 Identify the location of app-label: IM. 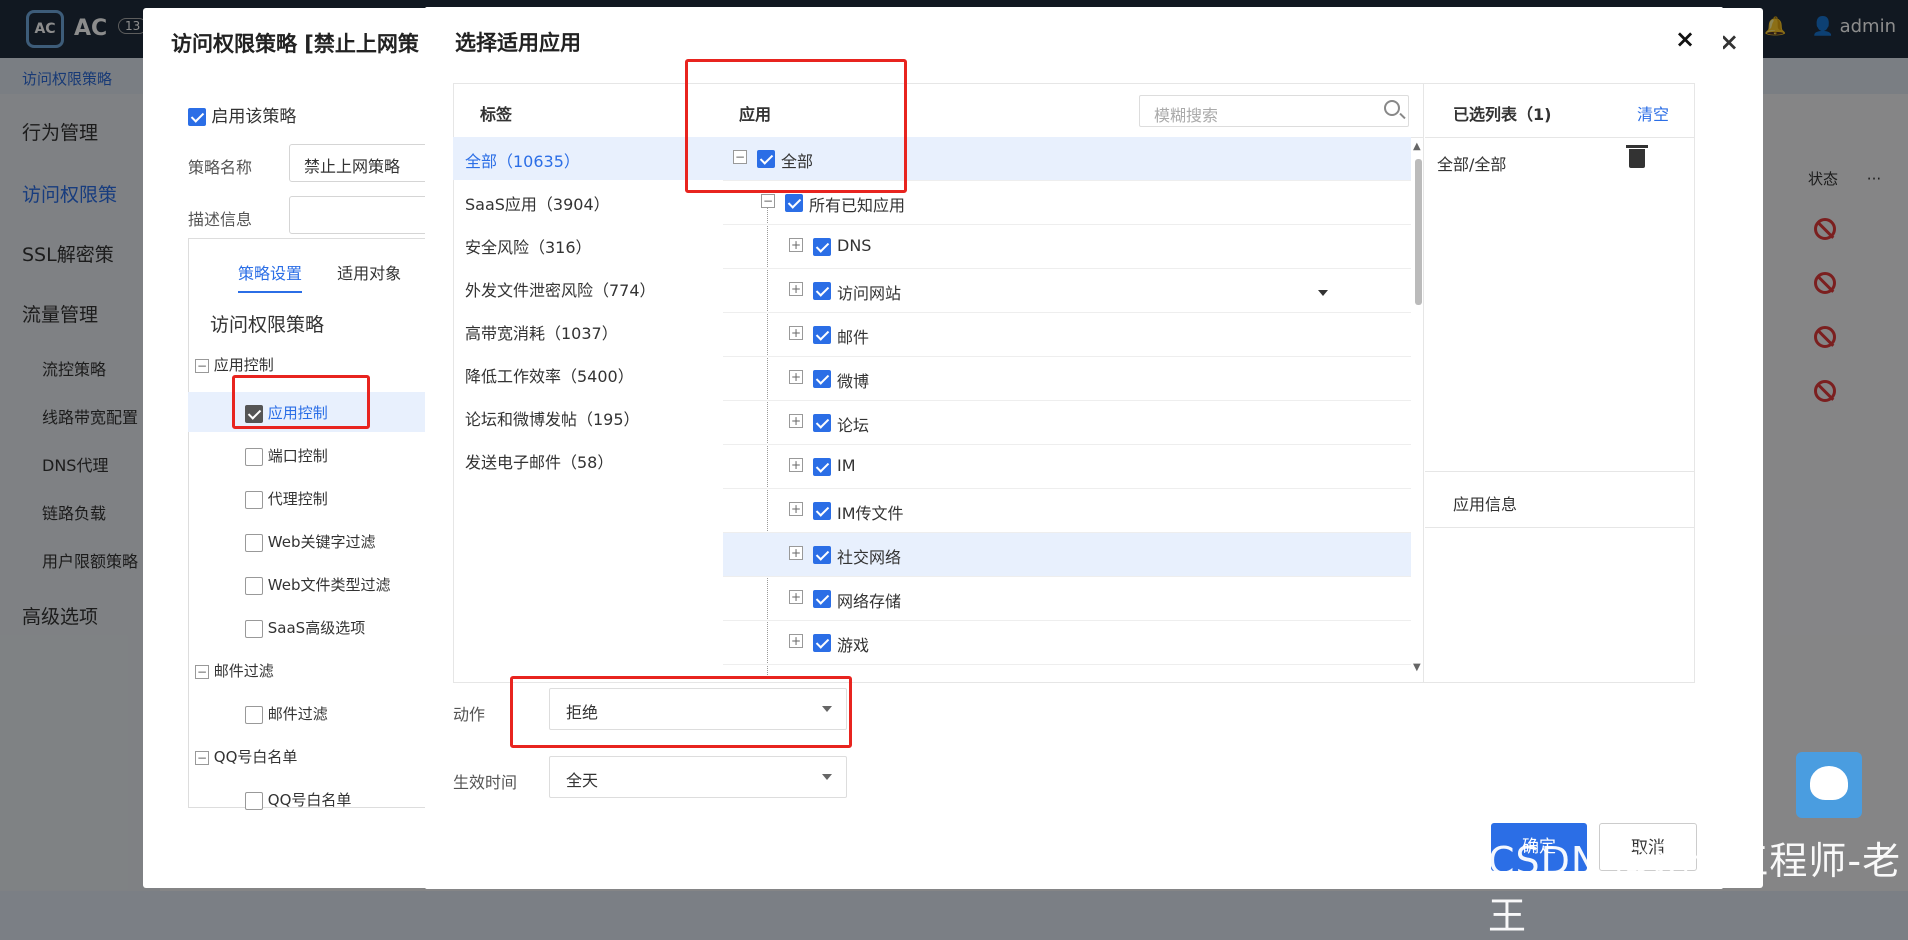
(846, 465).